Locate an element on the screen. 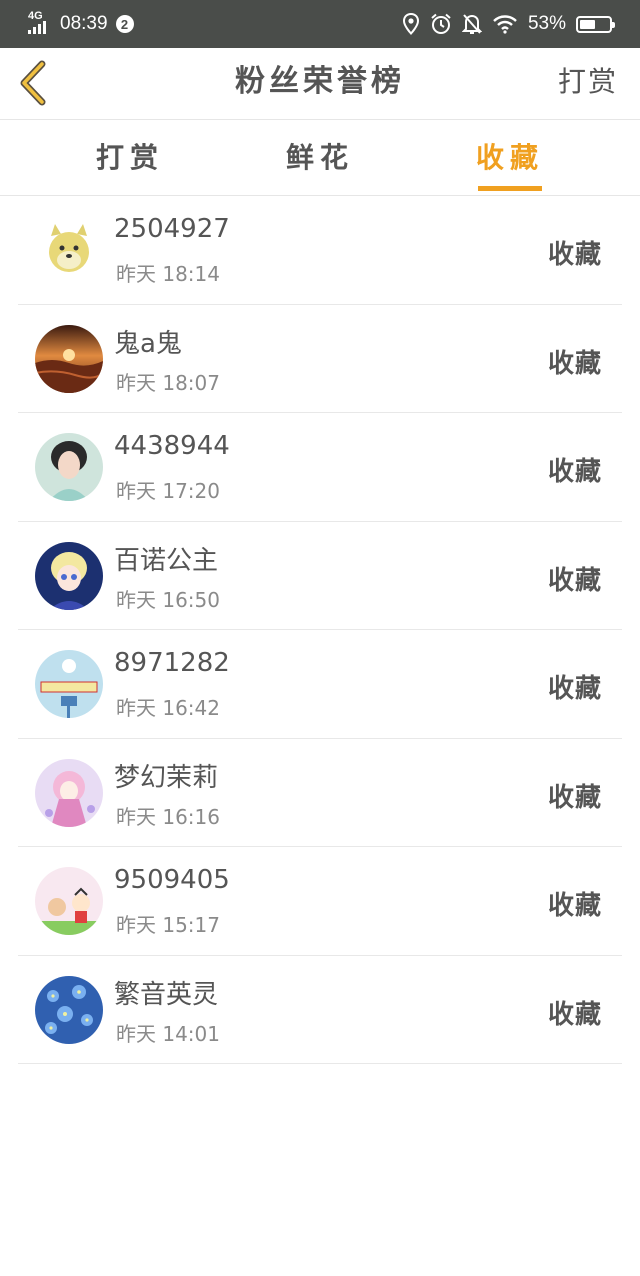 Image resolution: width=640 pixels, height=1276 pixels. fan-name: 9509405 is located at coordinates (172, 880).